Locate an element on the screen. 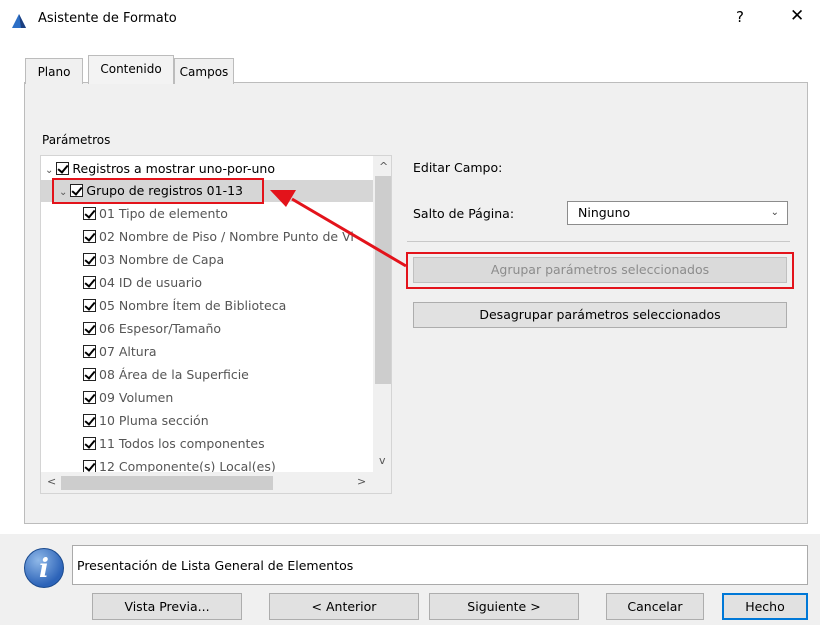 The height and width of the screenshot is (625, 820). tree-item-label: 04 ID de usuario is located at coordinates (151, 282).